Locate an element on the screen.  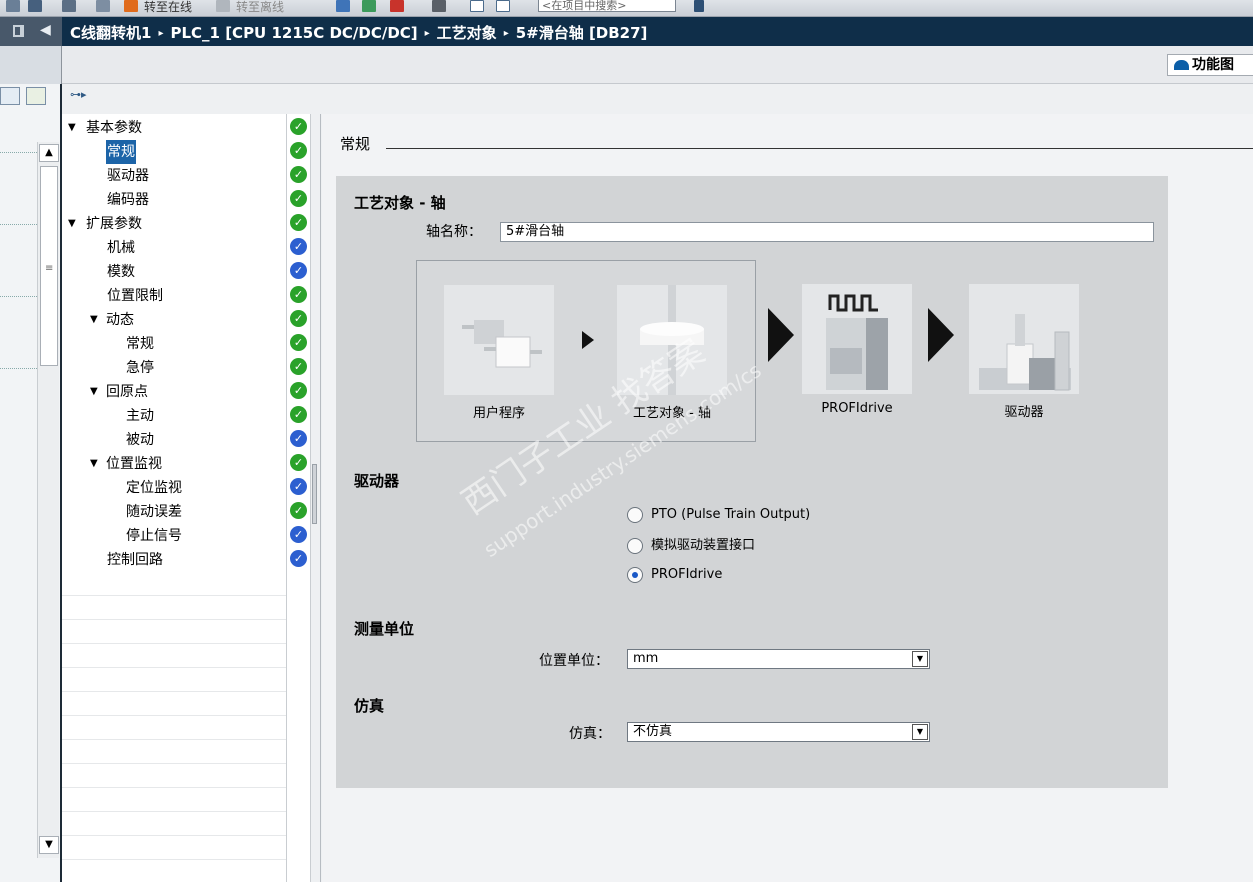
pane-splitter is located at coordinates (316, 498).